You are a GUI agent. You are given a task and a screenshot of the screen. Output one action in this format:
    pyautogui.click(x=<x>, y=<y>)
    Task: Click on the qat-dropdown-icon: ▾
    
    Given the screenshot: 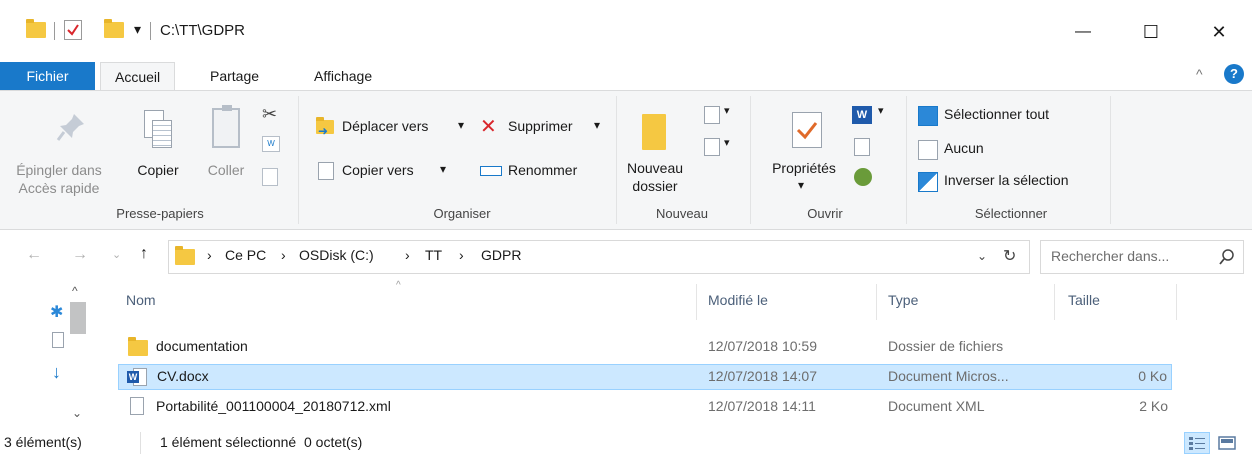 What is the action you would take?
    pyautogui.click(x=137, y=29)
    